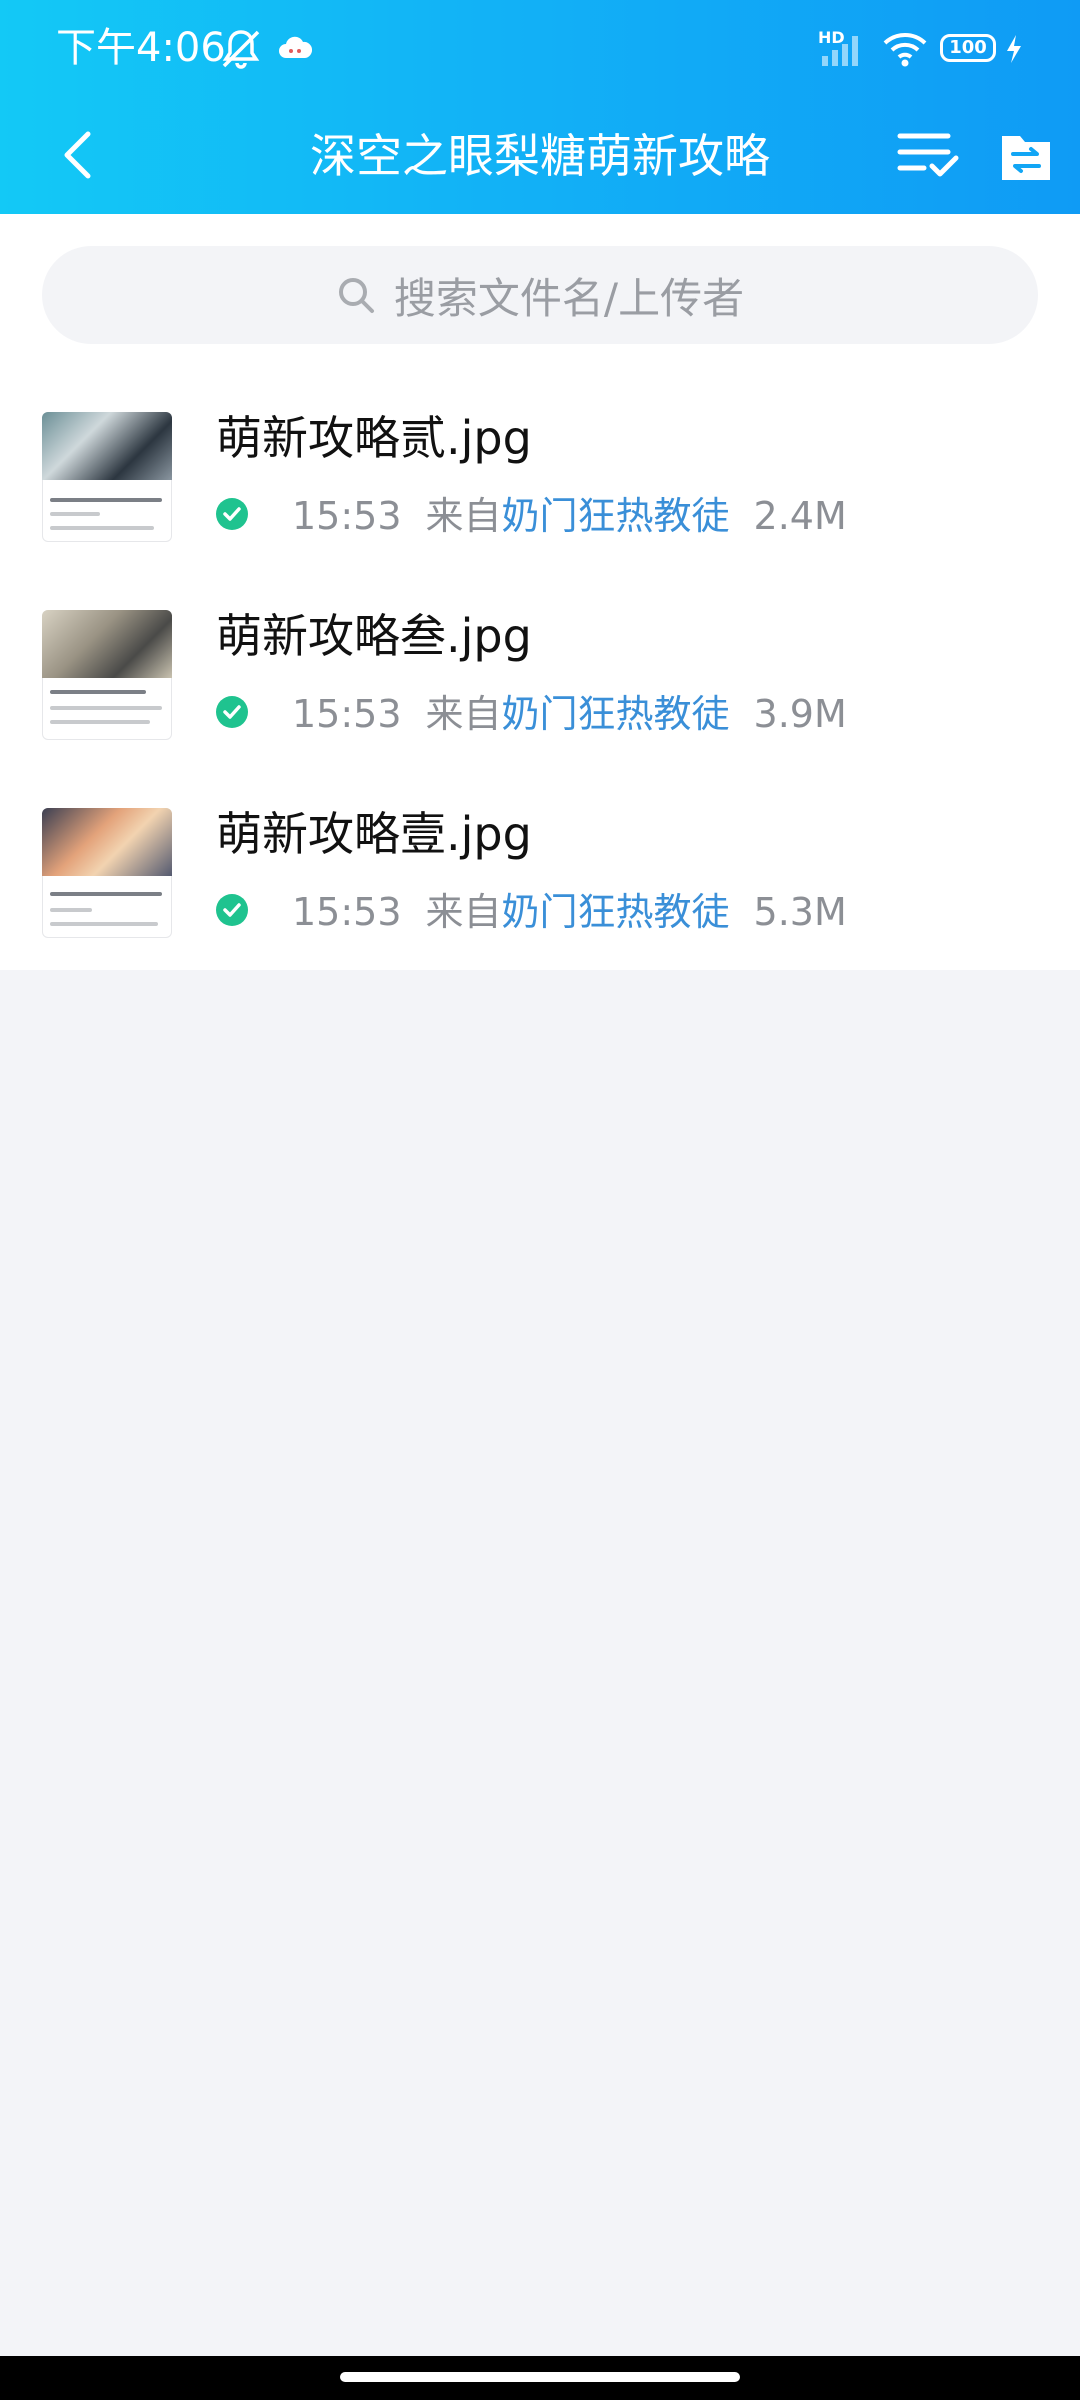 The height and width of the screenshot is (2400, 1080). Describe the element at coordinates (374, 636) in the screenshot. I see `file-name: 萌新攻略叁.jpg` at that location.